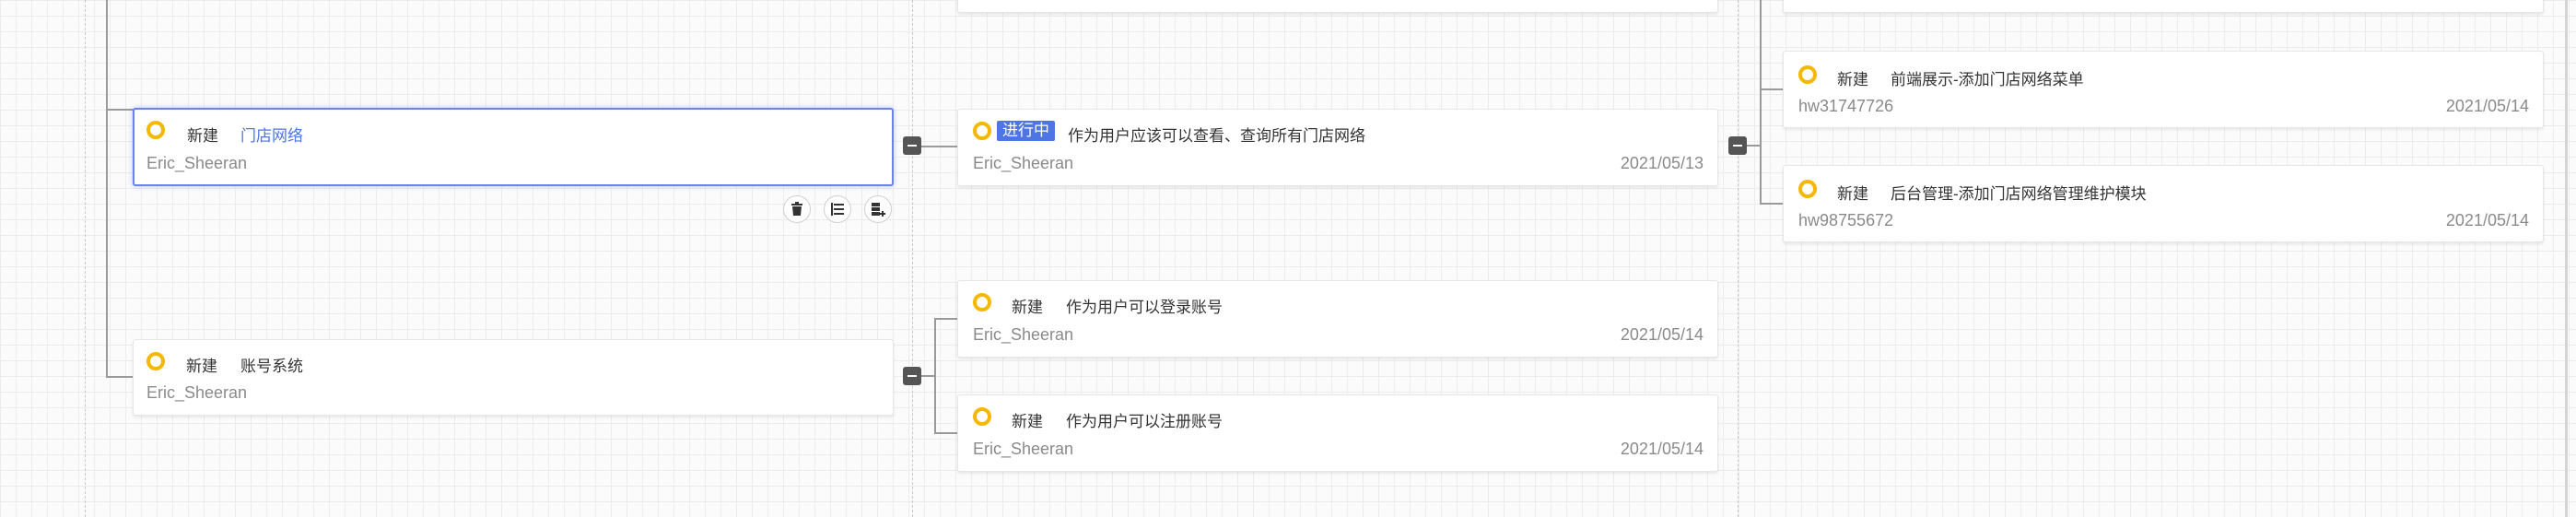  What do you see at coordinates (1026, 131) in the screenshot?
I see `status-badge: 进行中` at bounding box center [1026, 131].